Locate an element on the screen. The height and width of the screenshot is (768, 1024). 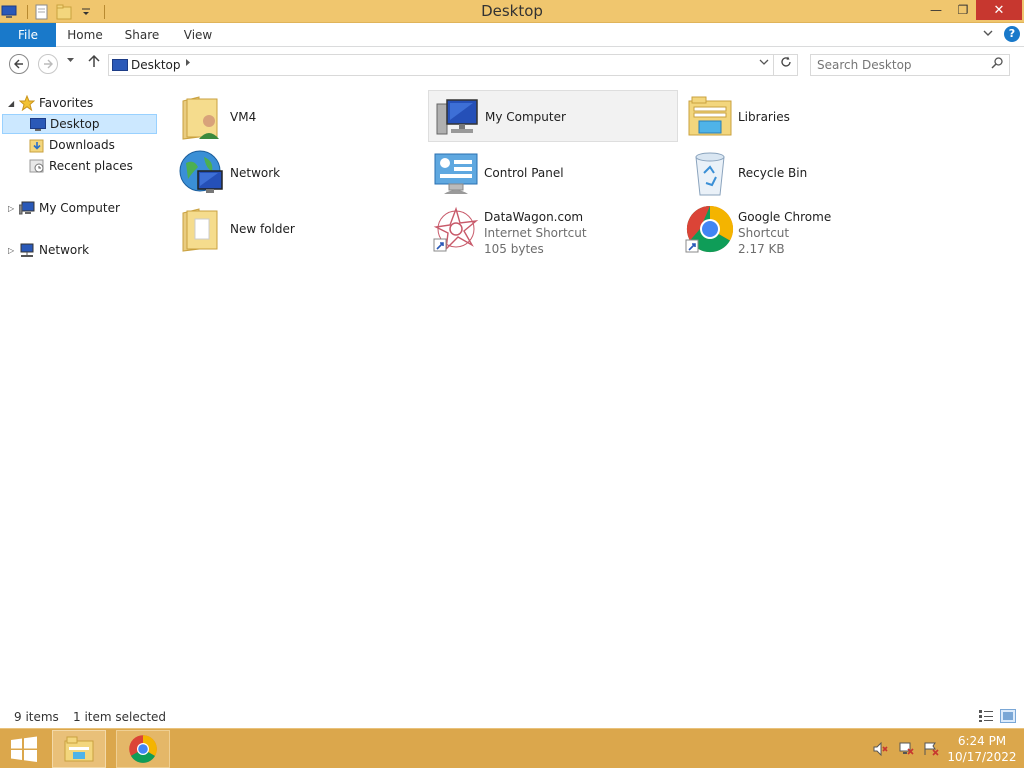
file-explorer-icon is located at coordinates (79, 749).